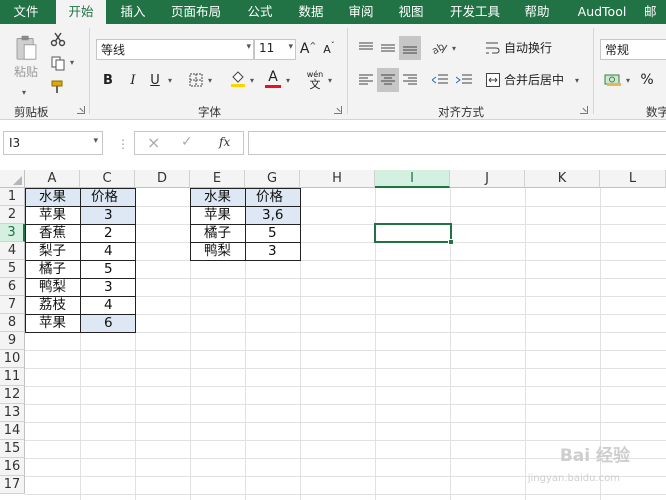 The height and width of the screenshot is (500, 666). I want to click on underline-button: U, so click(155, 80).